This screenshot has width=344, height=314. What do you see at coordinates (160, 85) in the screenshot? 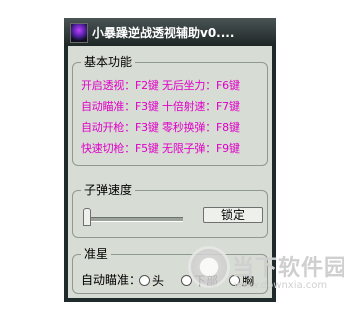
I see `feature-row: 开启透视：F2键 无后坐力：F6键` at bounding box center [160, 85].